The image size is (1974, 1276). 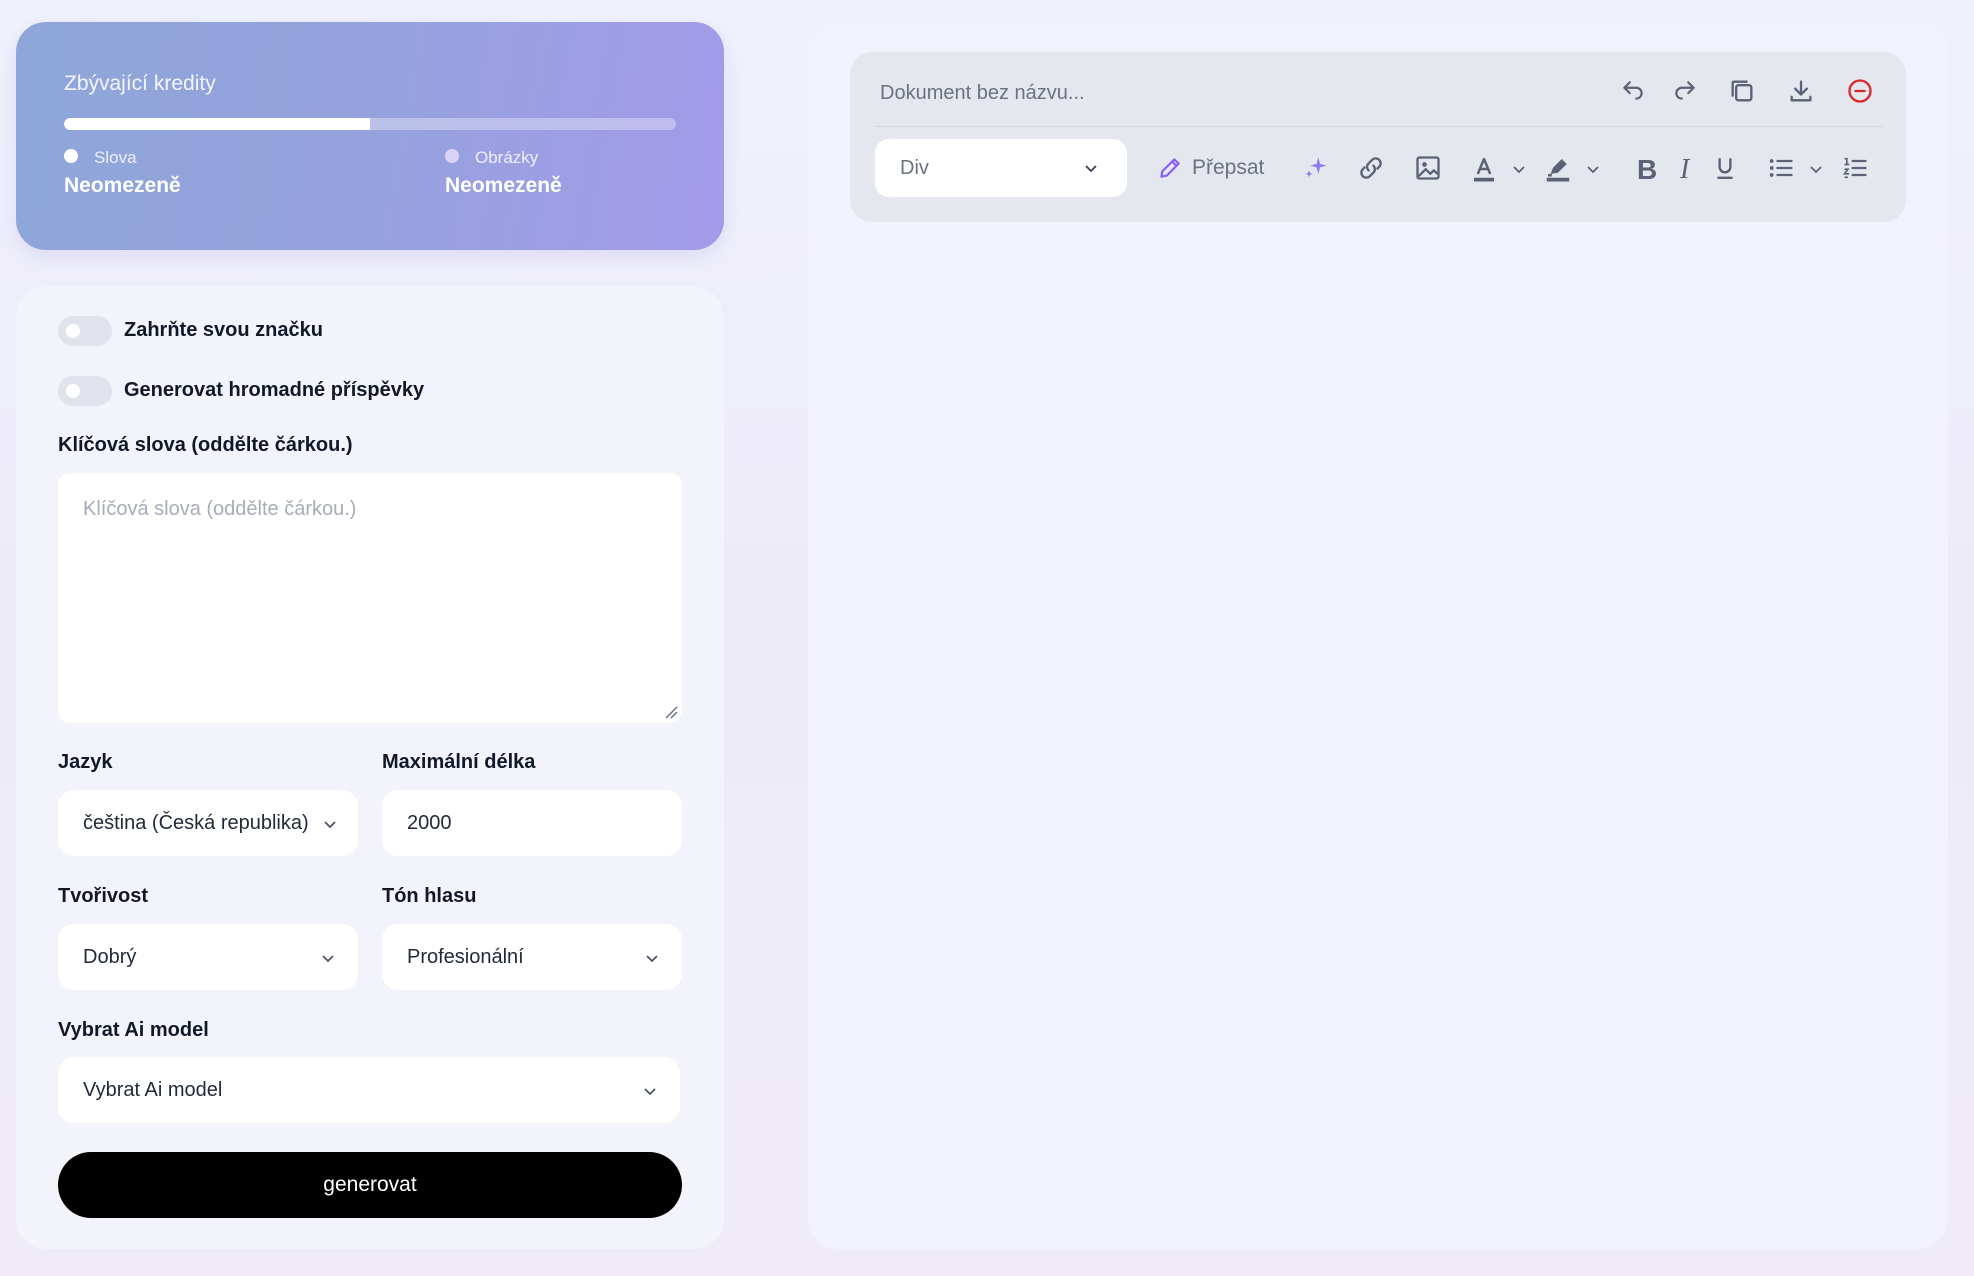 I want to click on creativity-value: Dobrý, so click(x=110, y=956).